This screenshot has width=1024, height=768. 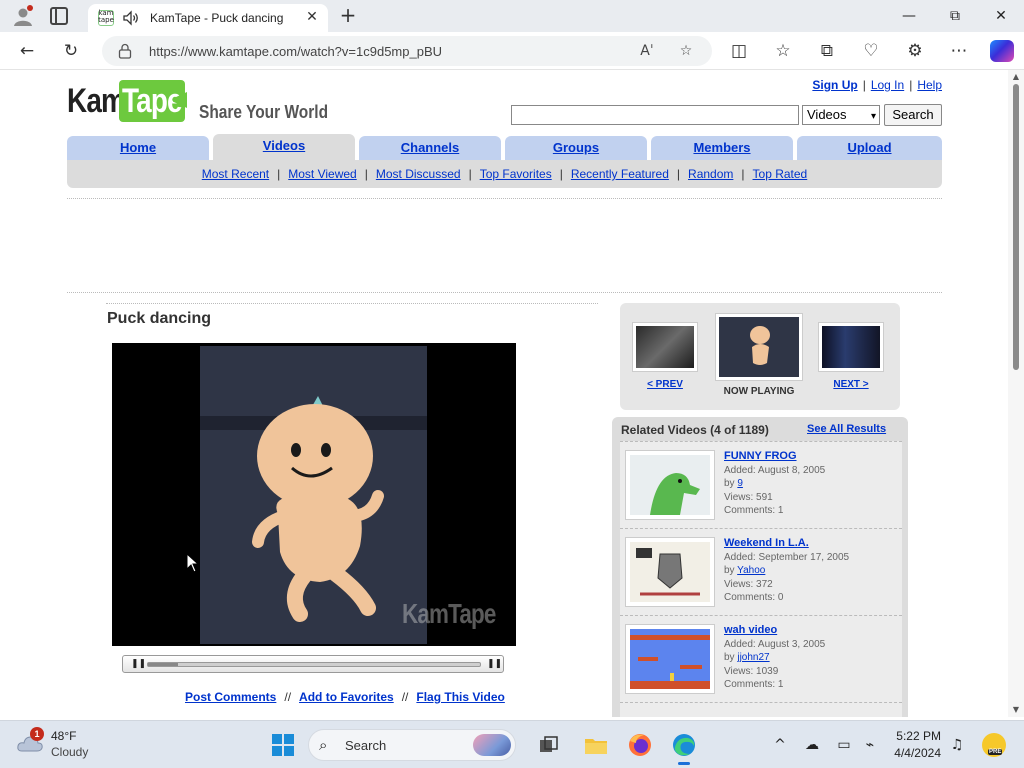 I want to click on tab-videos: Videos, so click(x=284, y=147).